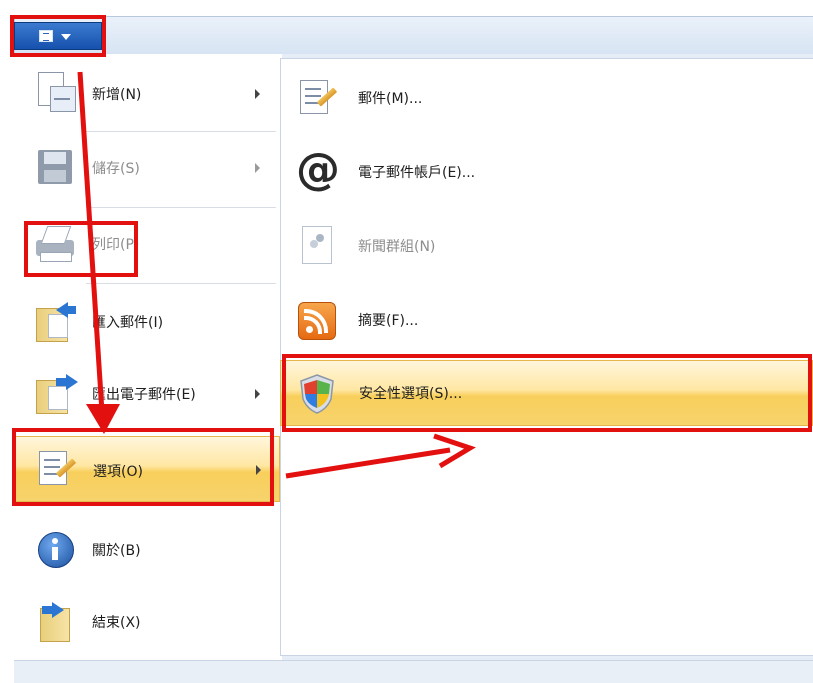  Describe the element at coordinates (316, 246) in the screenshot. I see `newsgroup-icon` at that location.